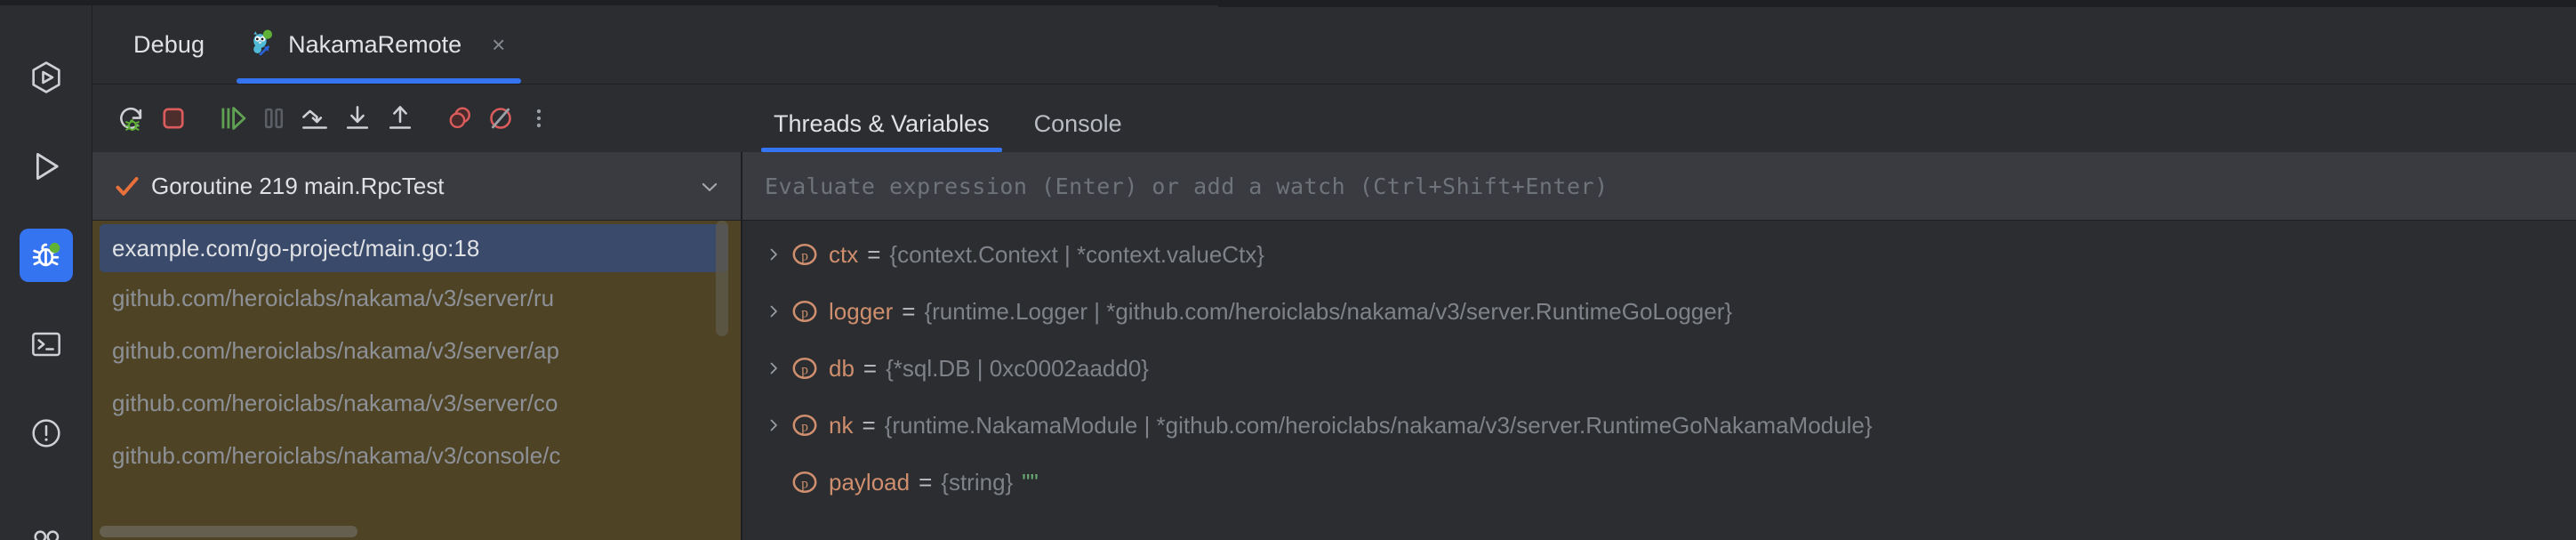 Image resolution: width=2576 pixels, height=540 pixels. Describe the element at coordinates (1076, 254) in the screenshot. I see `variable-value: {context.Context | *context.valueCtx}` at that location.